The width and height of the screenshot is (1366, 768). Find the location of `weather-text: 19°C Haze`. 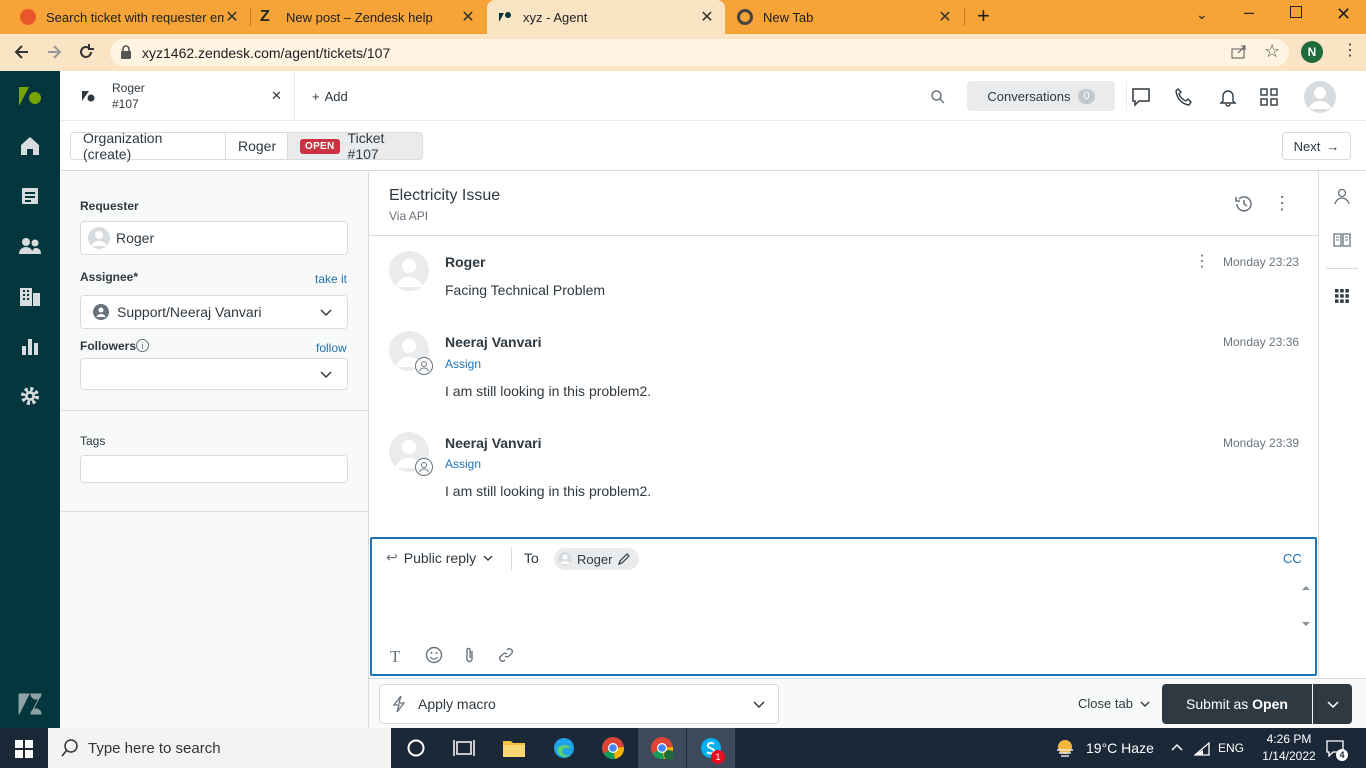

weather-text: 19°C Haze is located at coordinates (1120, 748).